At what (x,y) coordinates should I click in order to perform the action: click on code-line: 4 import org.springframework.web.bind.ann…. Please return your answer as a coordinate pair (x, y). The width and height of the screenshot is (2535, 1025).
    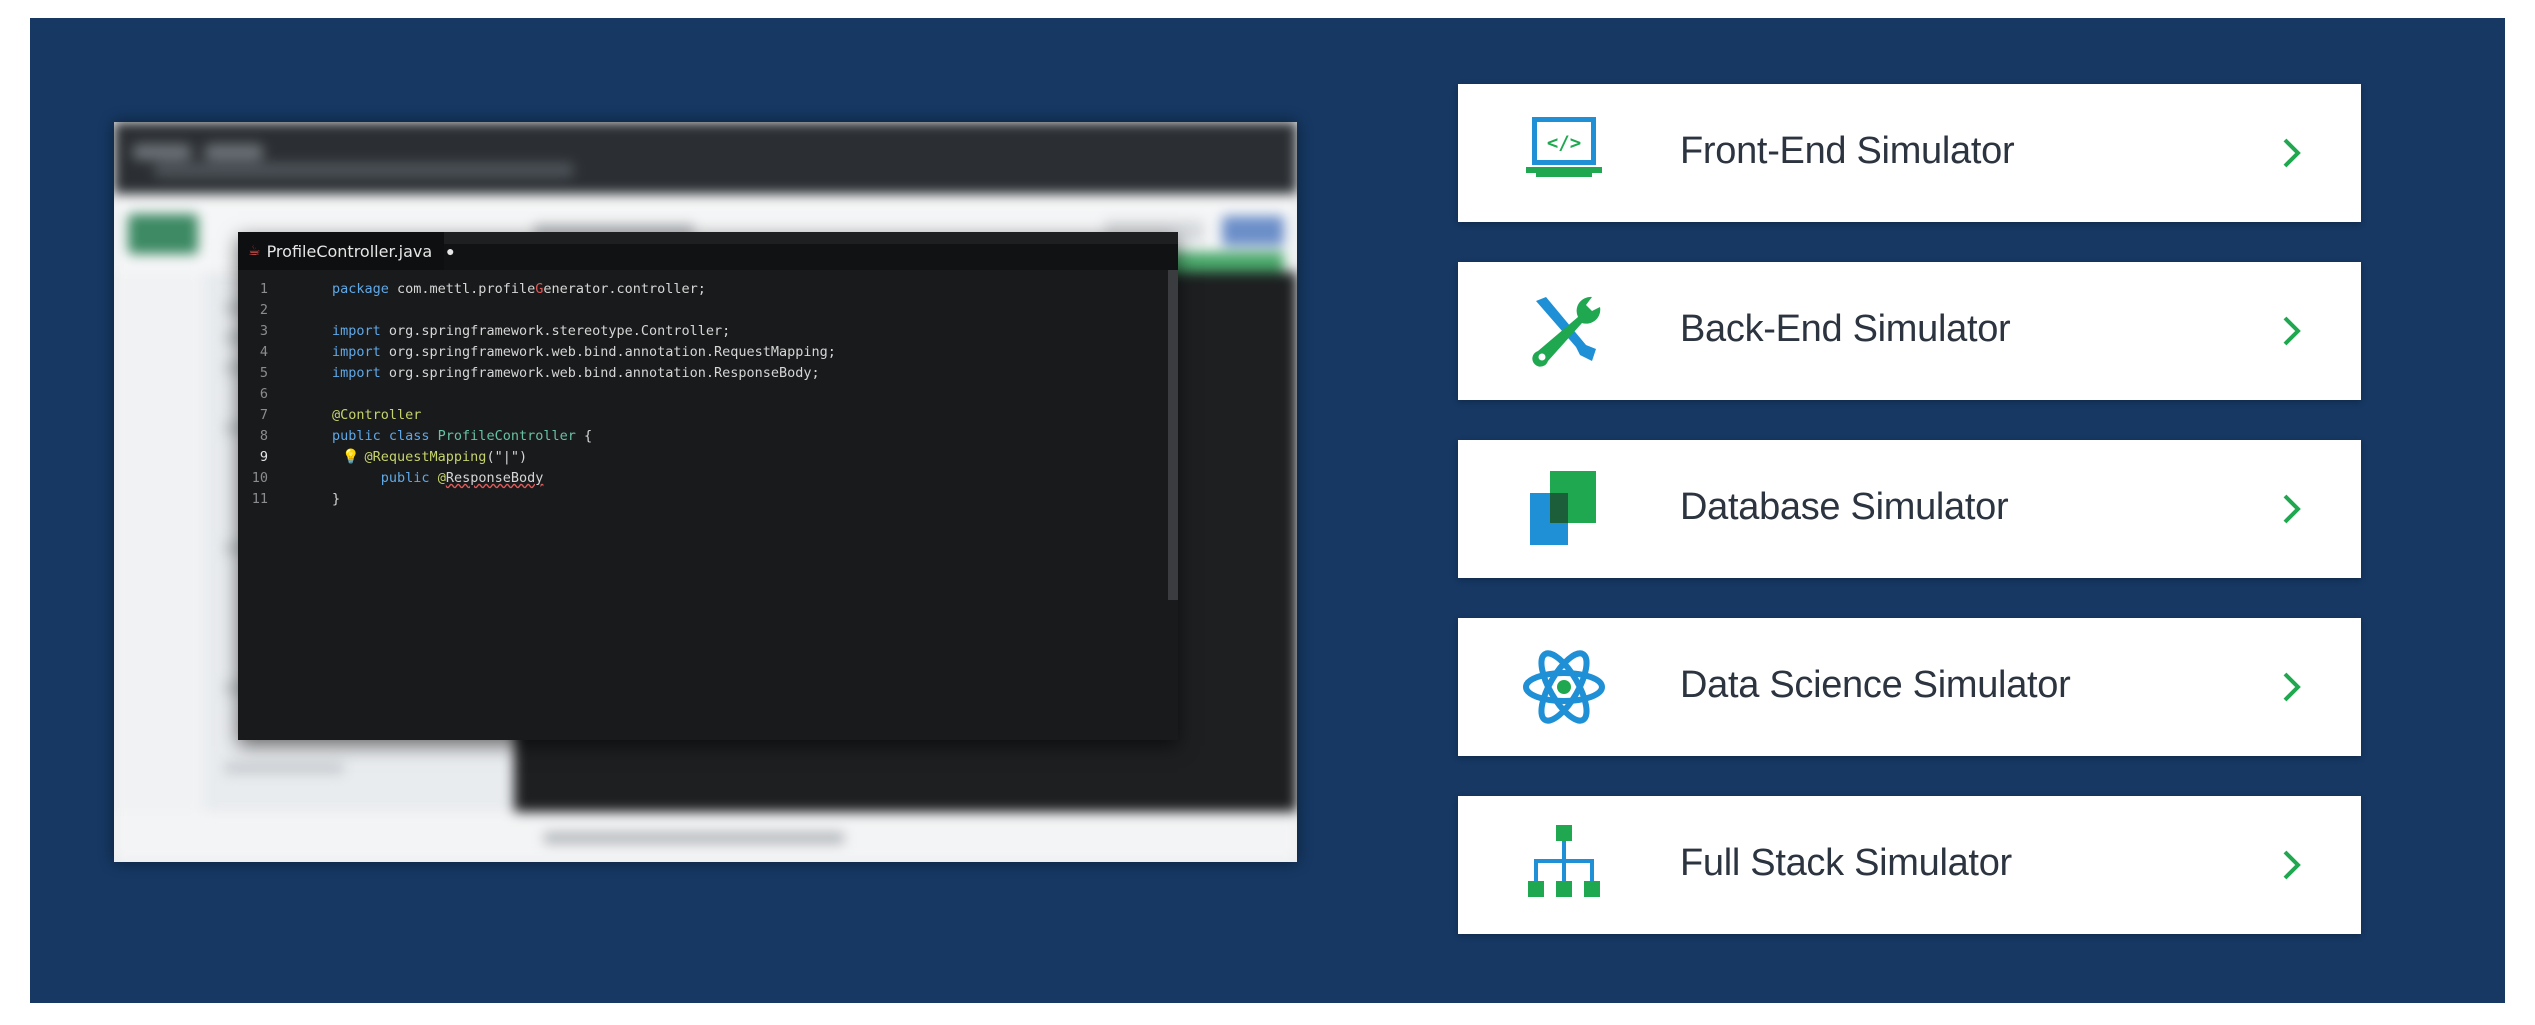
    Looking at the image, I should click on (537, 352).